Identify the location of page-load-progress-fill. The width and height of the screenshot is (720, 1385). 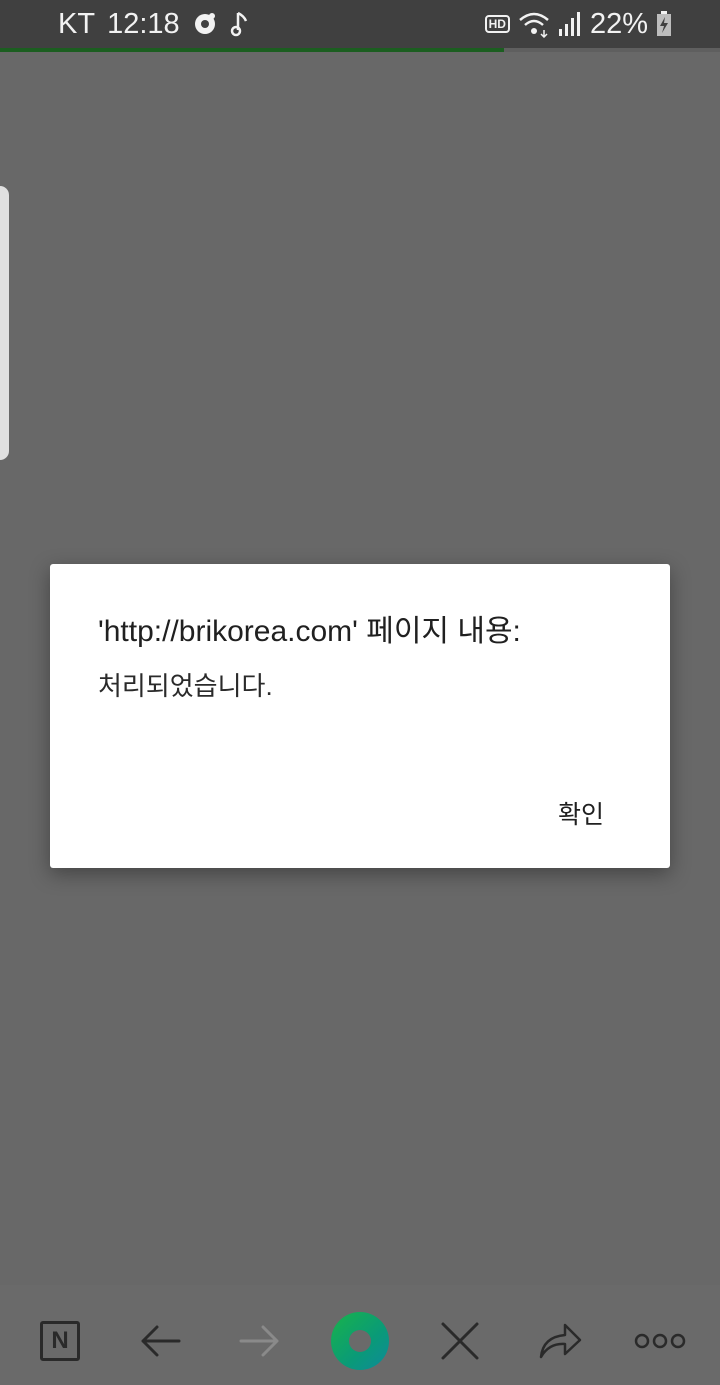
(252, 50).